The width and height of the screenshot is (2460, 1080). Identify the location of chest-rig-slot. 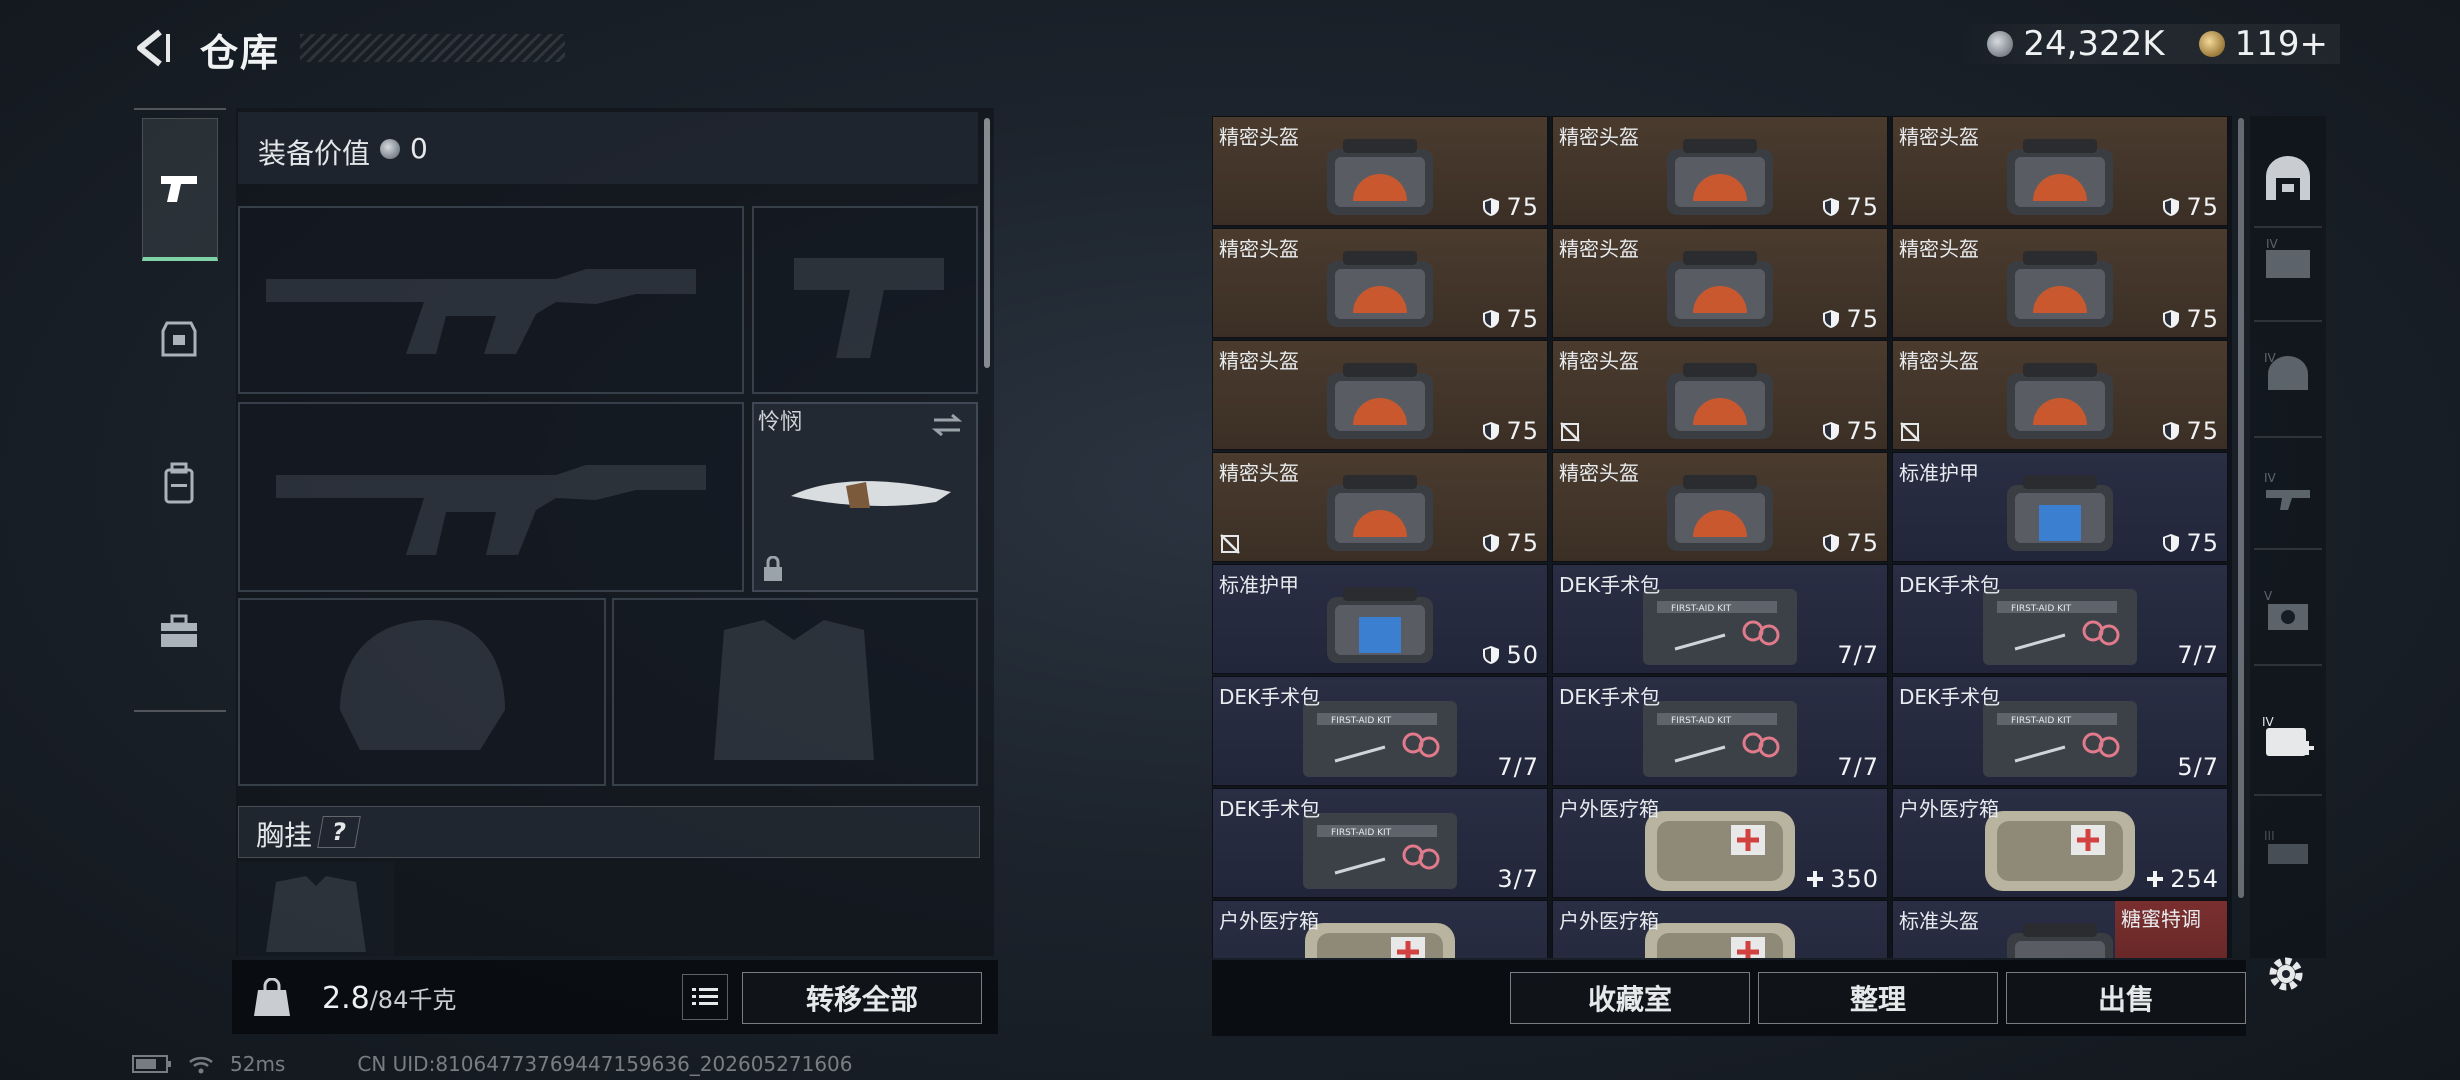
(316, 910).